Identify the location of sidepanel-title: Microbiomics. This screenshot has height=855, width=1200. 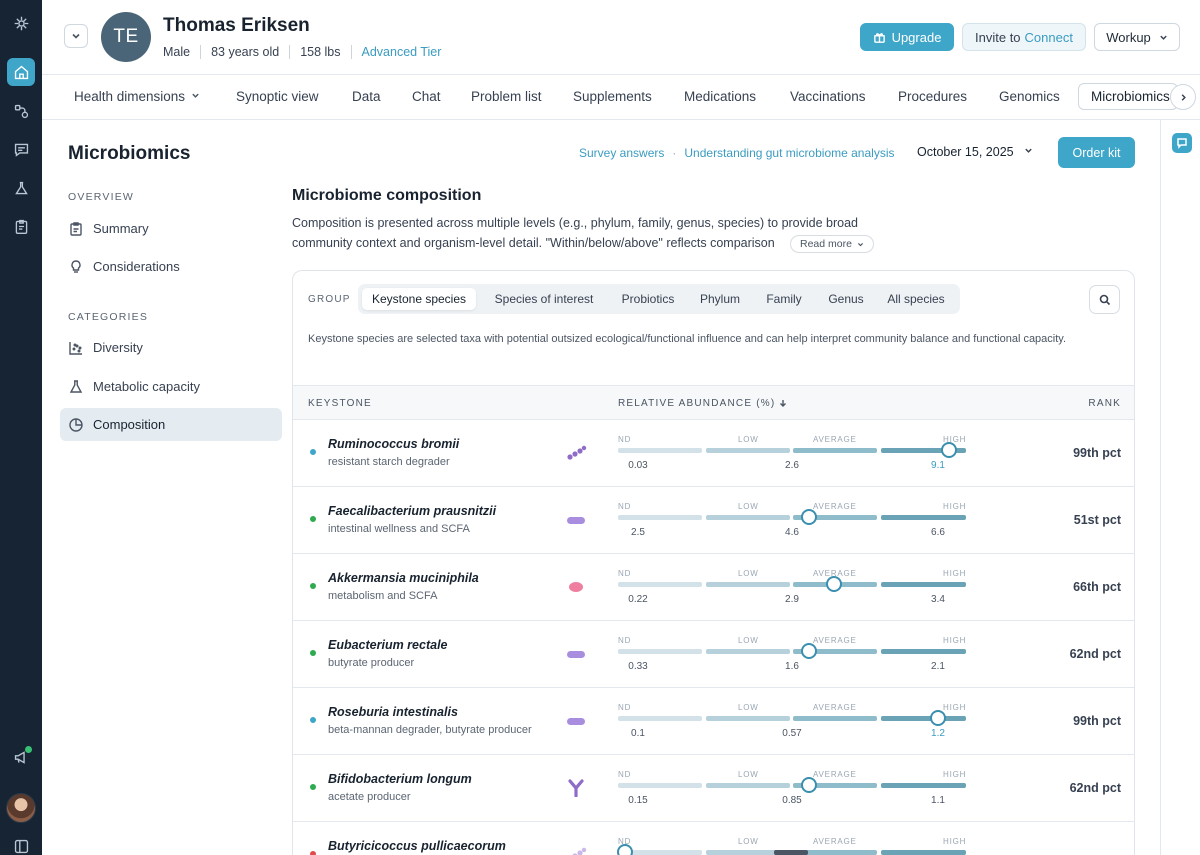
(129, 153).